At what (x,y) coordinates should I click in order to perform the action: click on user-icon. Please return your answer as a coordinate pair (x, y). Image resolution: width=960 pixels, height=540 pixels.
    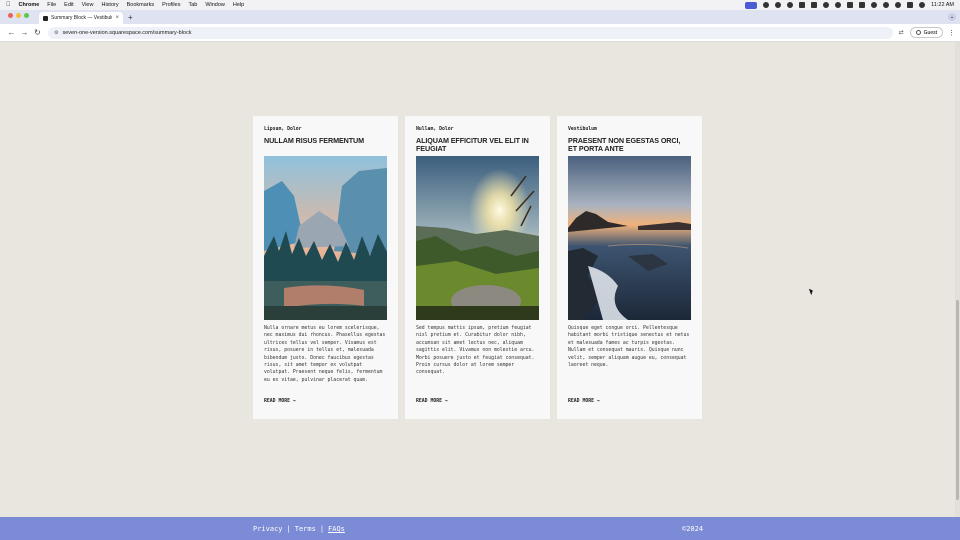
    Looking at the image, I should click on (886, 5).